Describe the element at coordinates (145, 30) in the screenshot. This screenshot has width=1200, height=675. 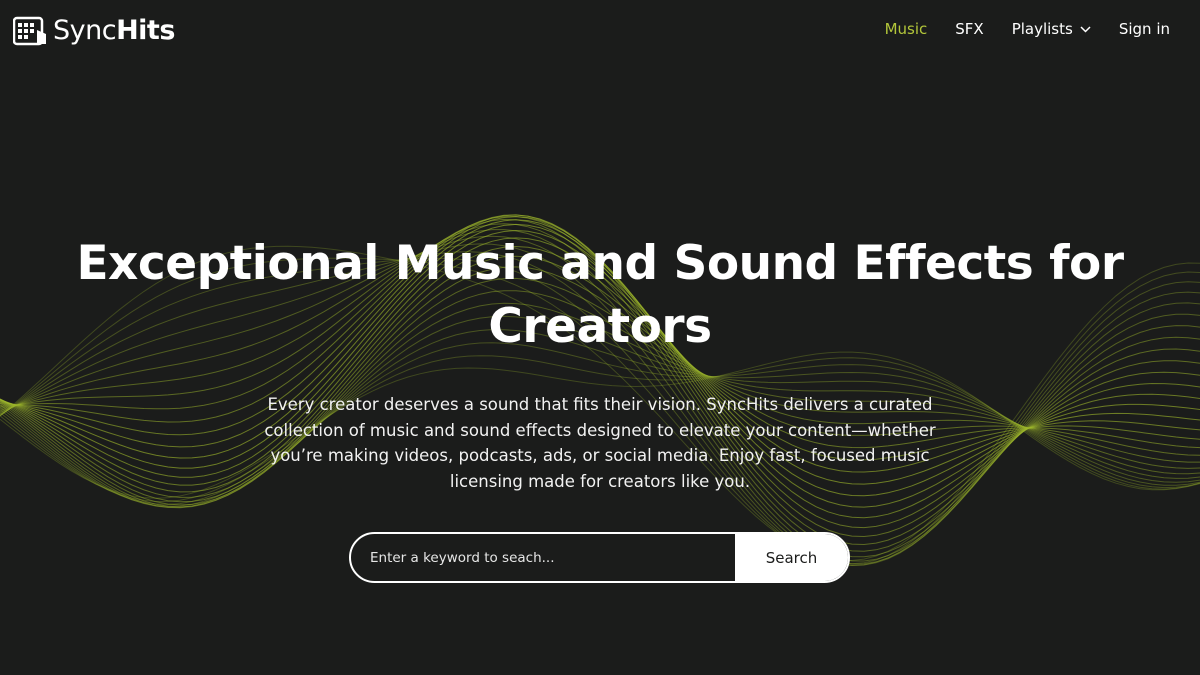
I see `brand-name-bold: Hits` at that location.